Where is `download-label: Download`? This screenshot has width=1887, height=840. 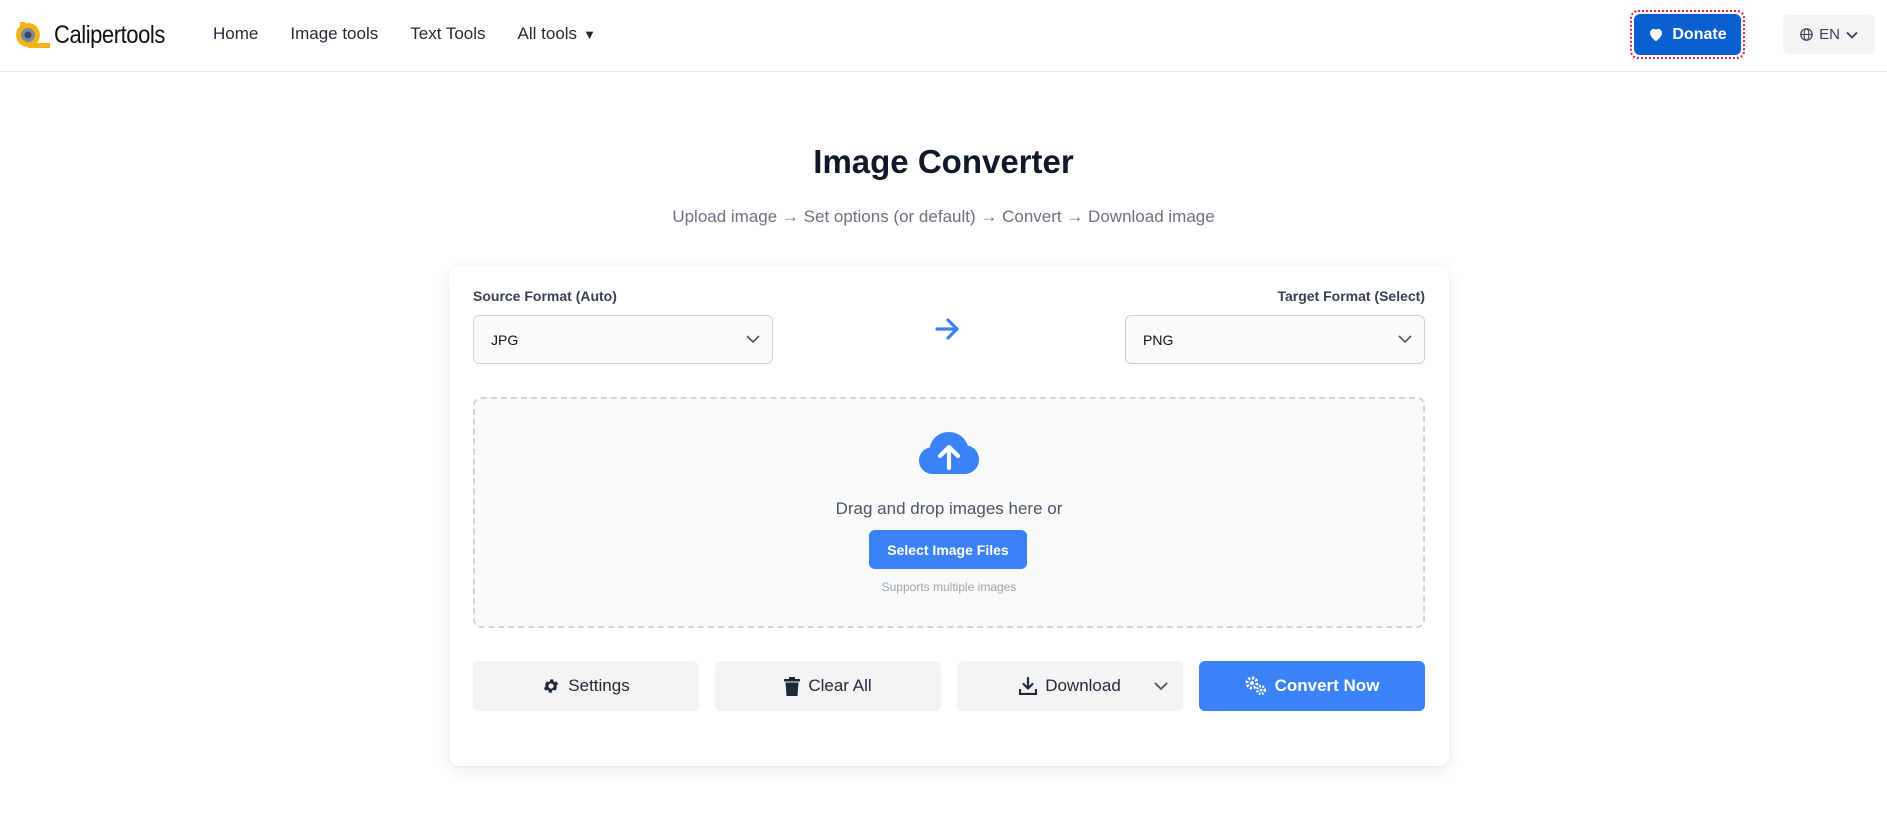
download-label: Download is located at coordinates (1083, 685).